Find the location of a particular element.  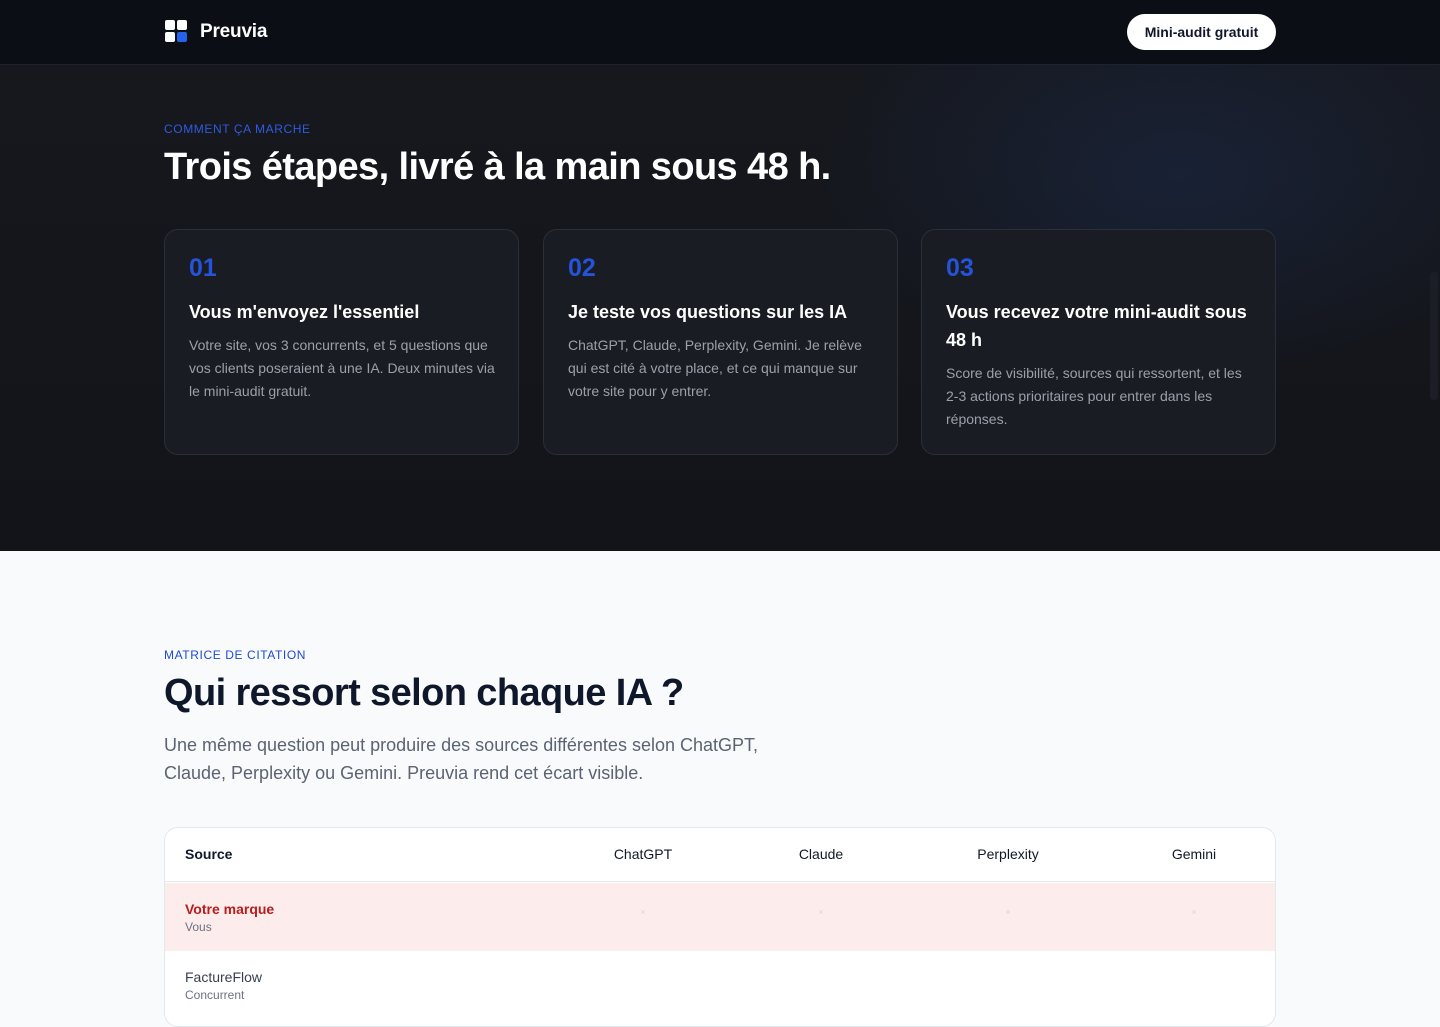

step-title: Je teste vos questions sur les IA is located at coordinates (708, 312).